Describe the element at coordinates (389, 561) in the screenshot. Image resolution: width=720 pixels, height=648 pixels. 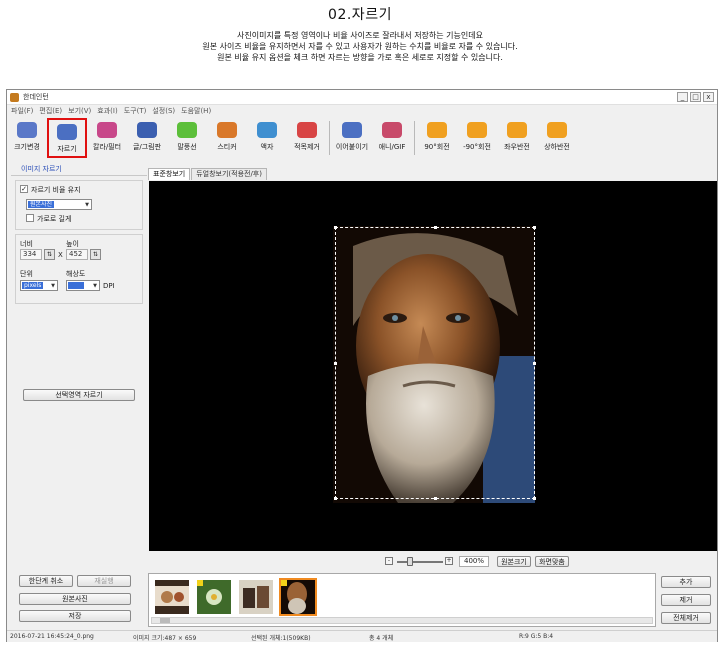
I see `zoom-out-button: -` at that location.